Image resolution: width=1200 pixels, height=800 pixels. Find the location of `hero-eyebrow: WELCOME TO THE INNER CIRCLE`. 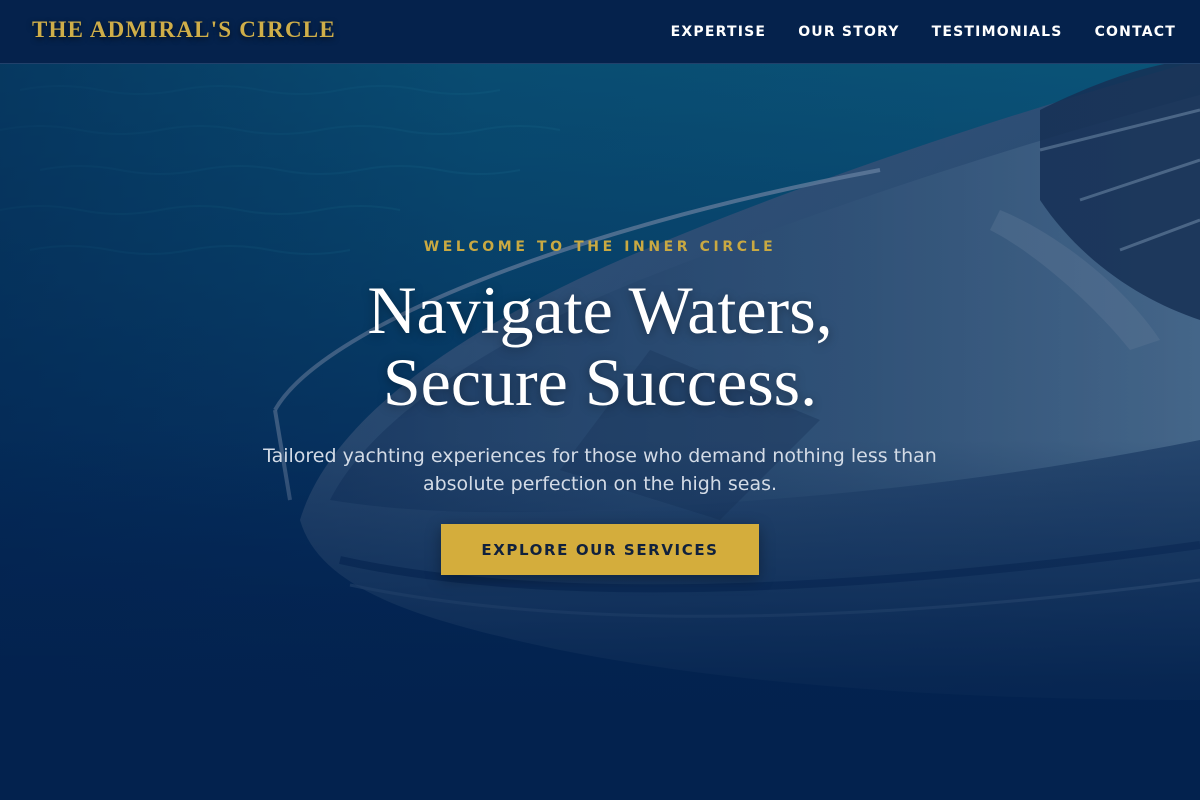

hero-eyebrow: WELCOME TO THE INNER CIRCLE is located at coordinates (600, 247).